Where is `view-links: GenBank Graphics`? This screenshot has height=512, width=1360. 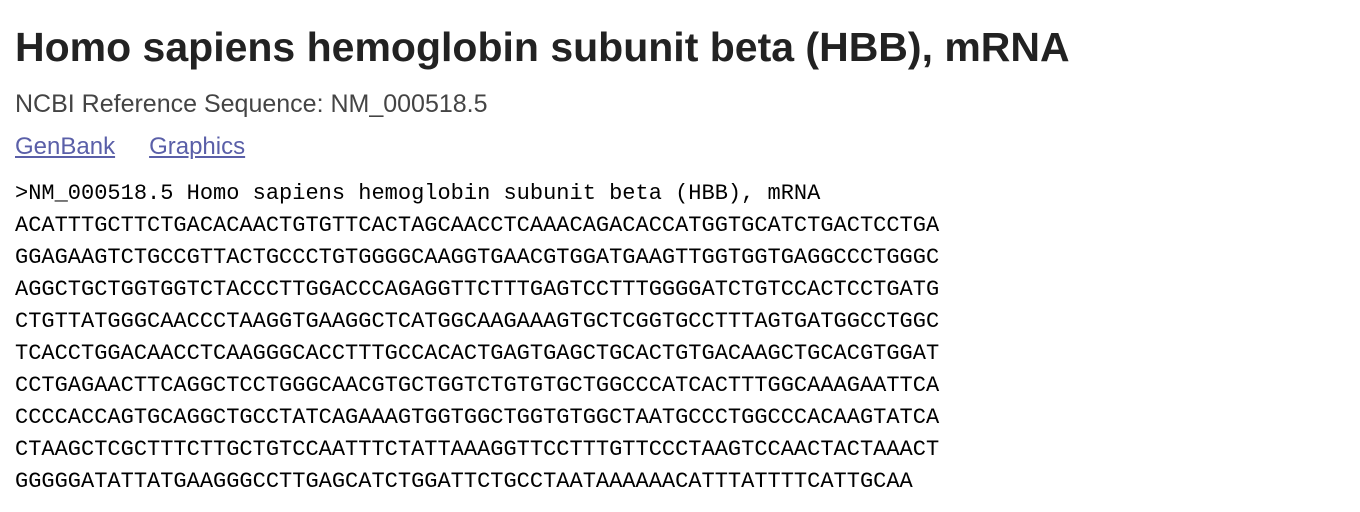 view-links: GenBank Graphics is located at coordinates (130, 147).